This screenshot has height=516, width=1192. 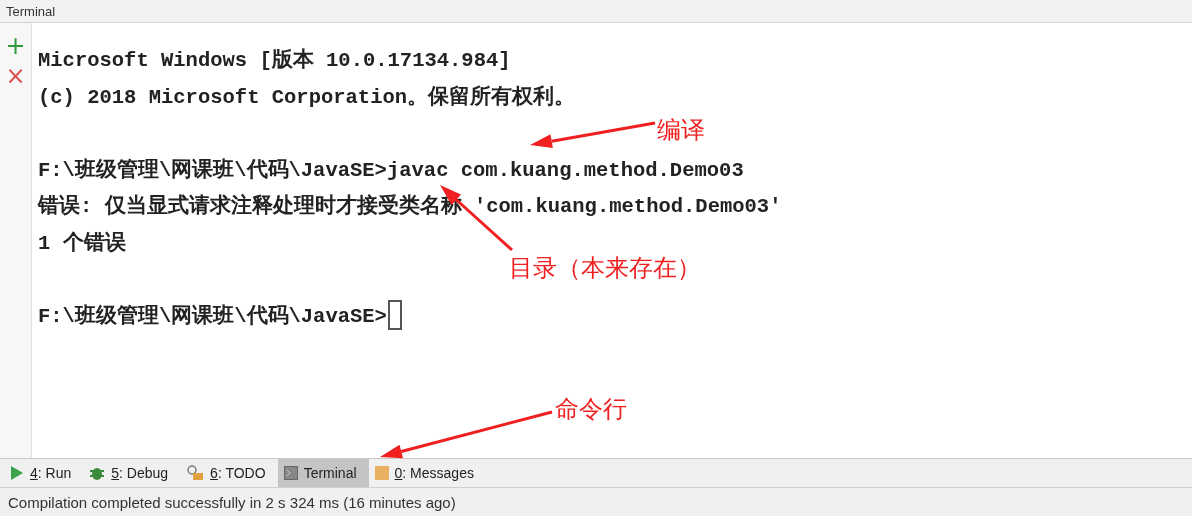 I want to click on terminal-line: 1 个错误, so click(x=82, y=243).